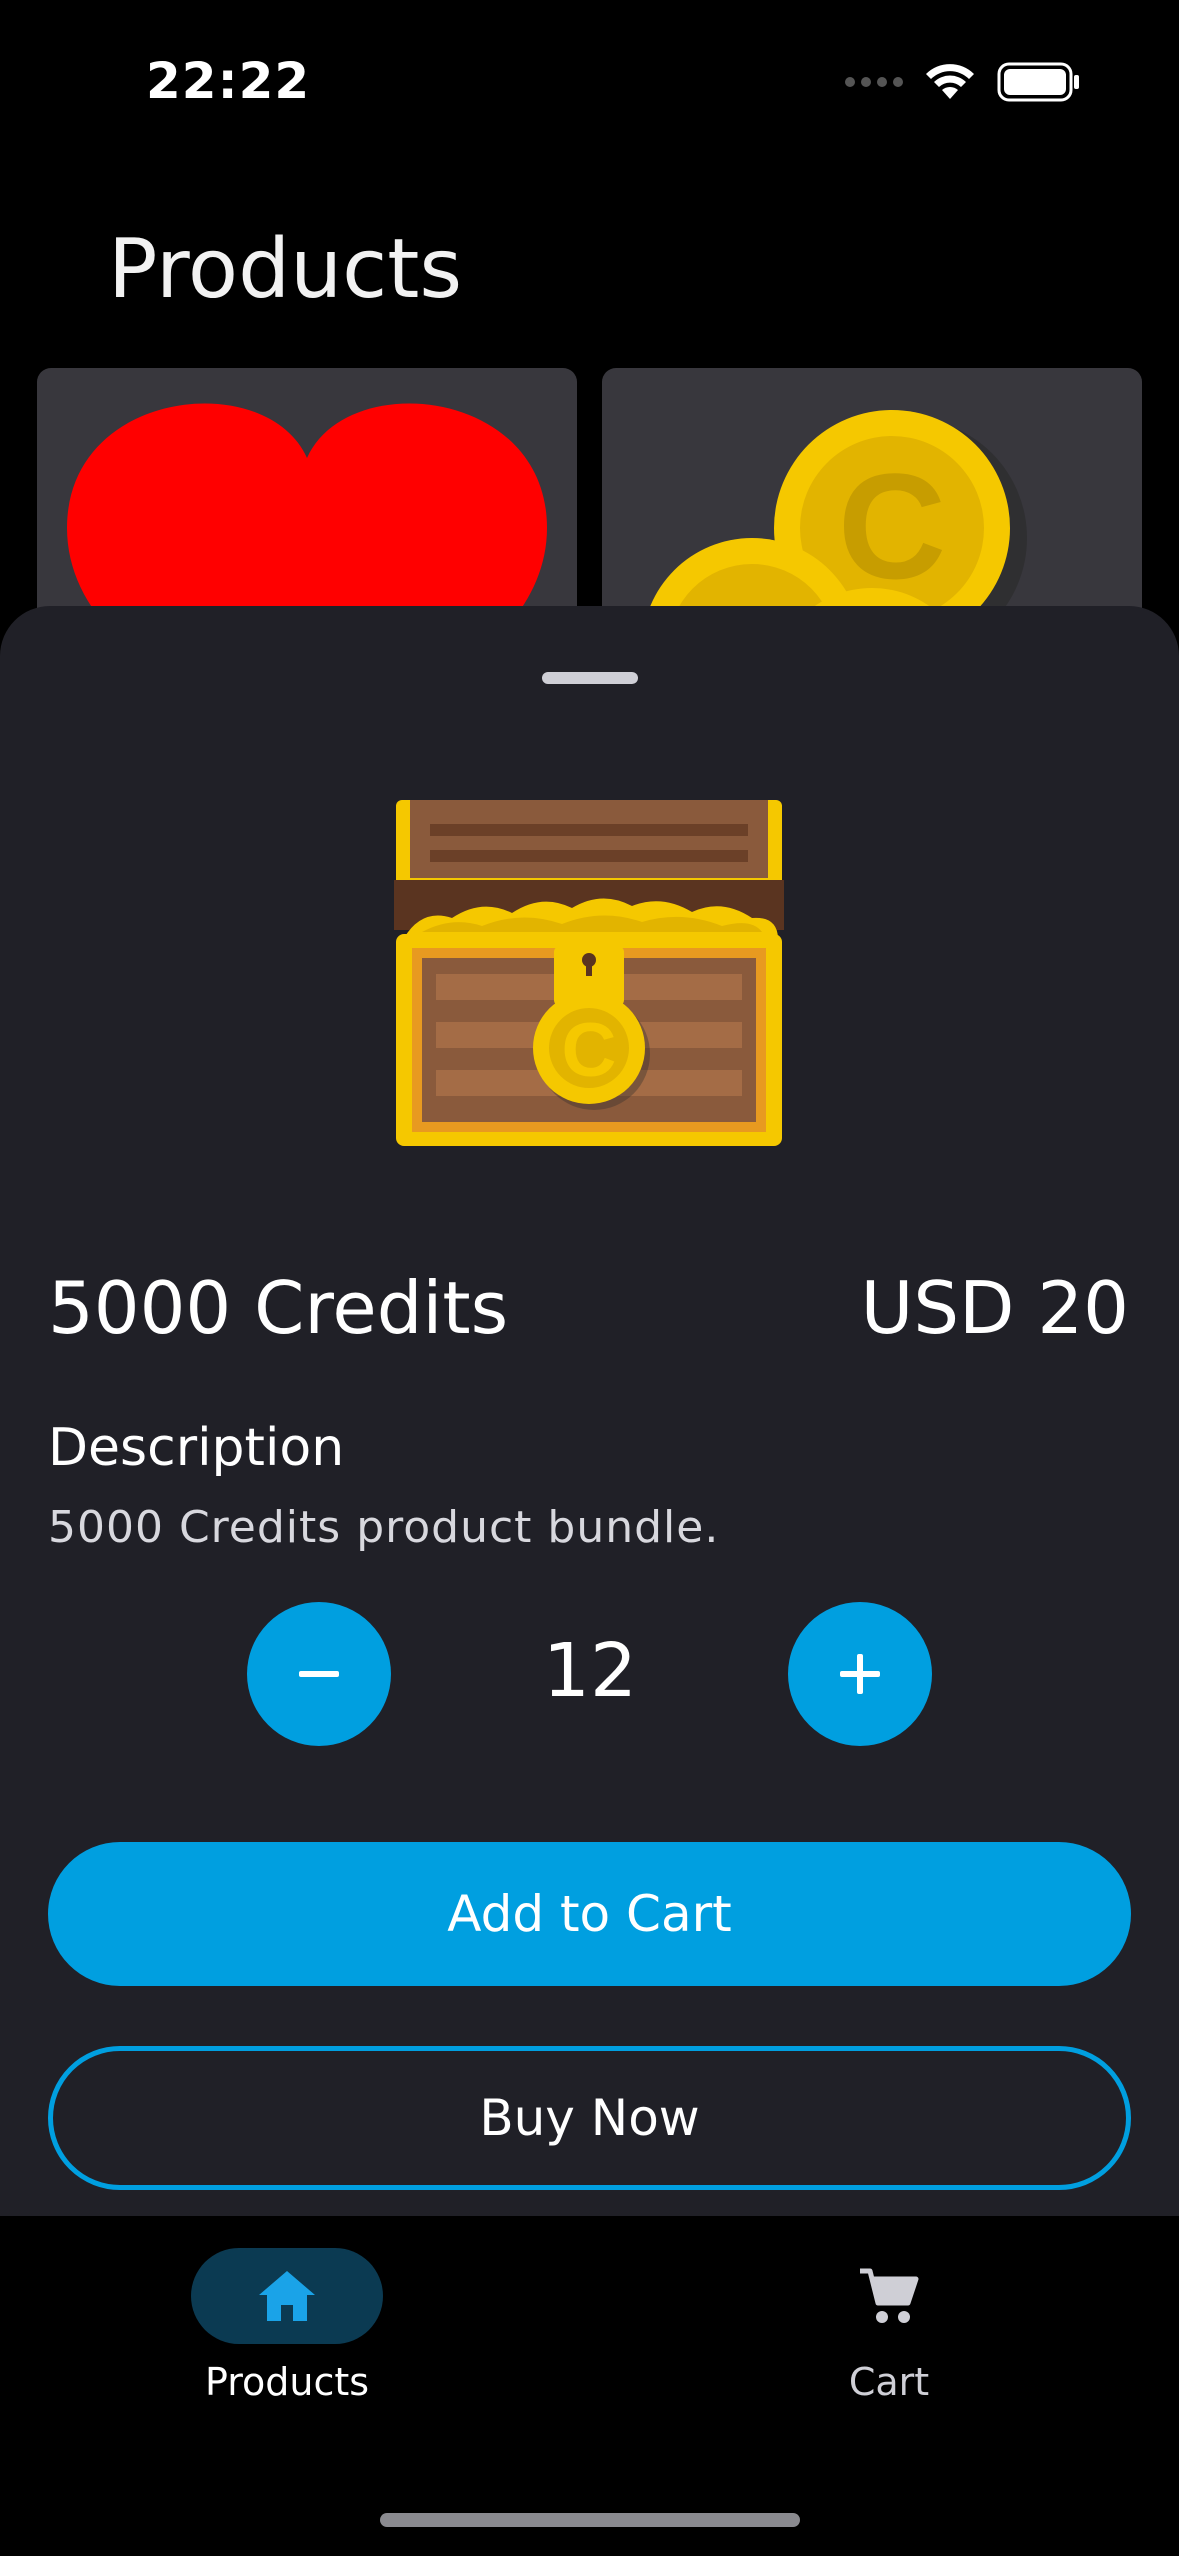 The image size is (1179, 2556). What do you see at coordinates (228, 81) in the screenshot?
I see `status-time: 22:22` at bounding box center [228, 81].